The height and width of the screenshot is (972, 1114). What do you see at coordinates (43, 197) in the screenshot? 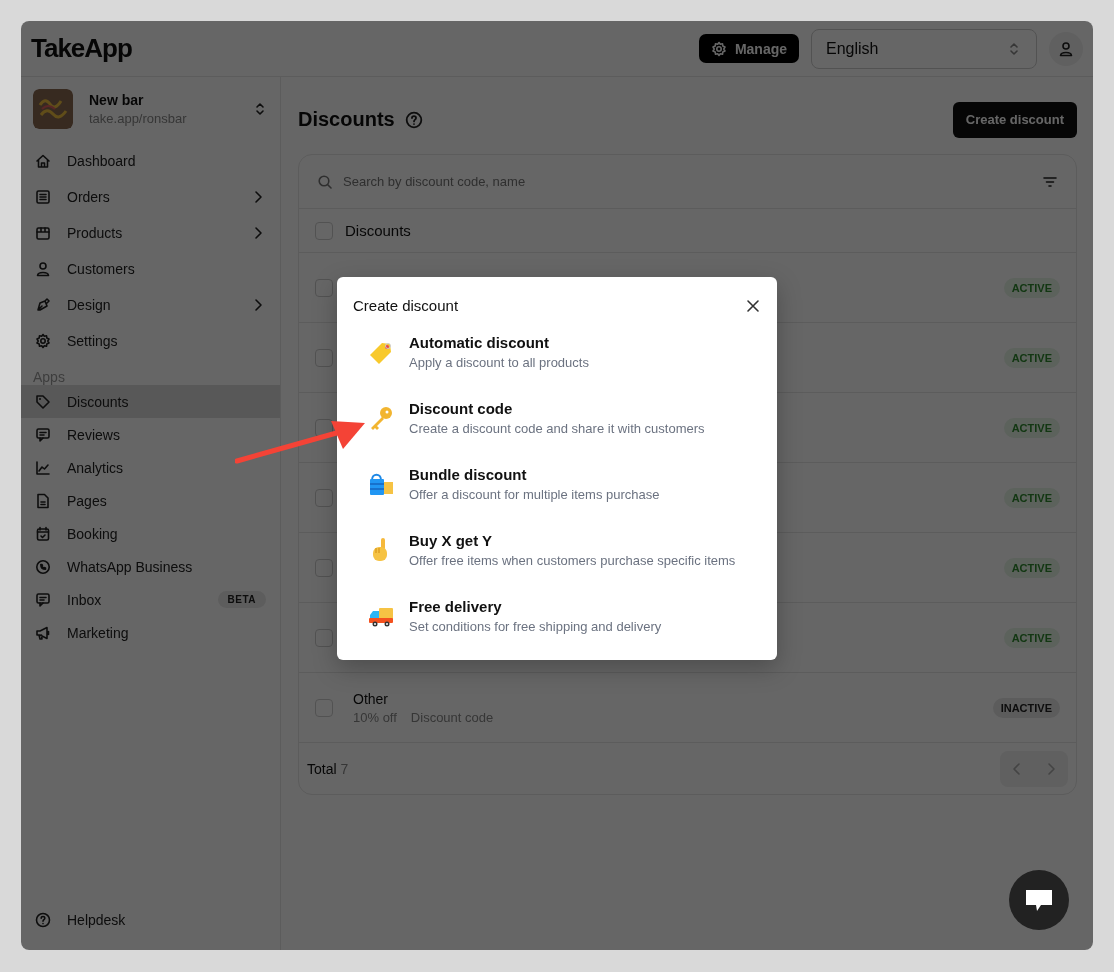
I see `list-icon` at bounding box center [43, 197].